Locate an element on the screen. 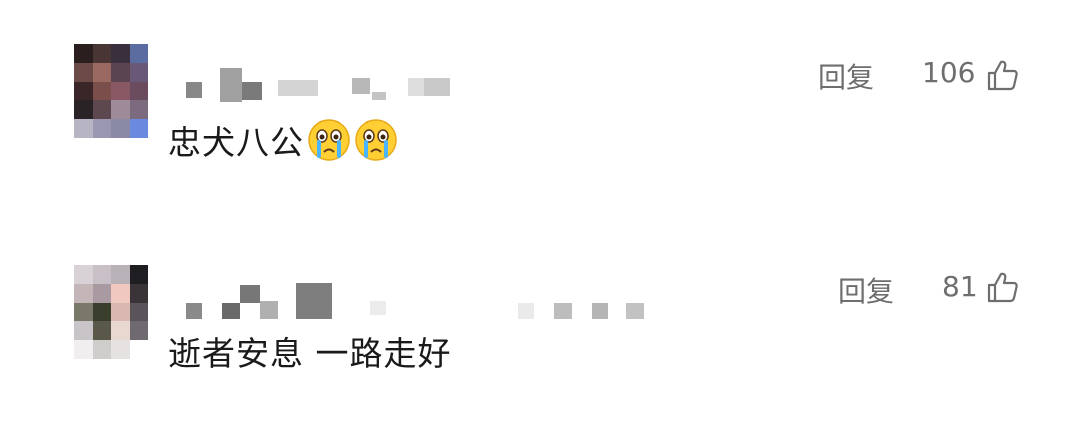  comment-text: 逝者安息 一路走好 is located at coordinates (310, 353).